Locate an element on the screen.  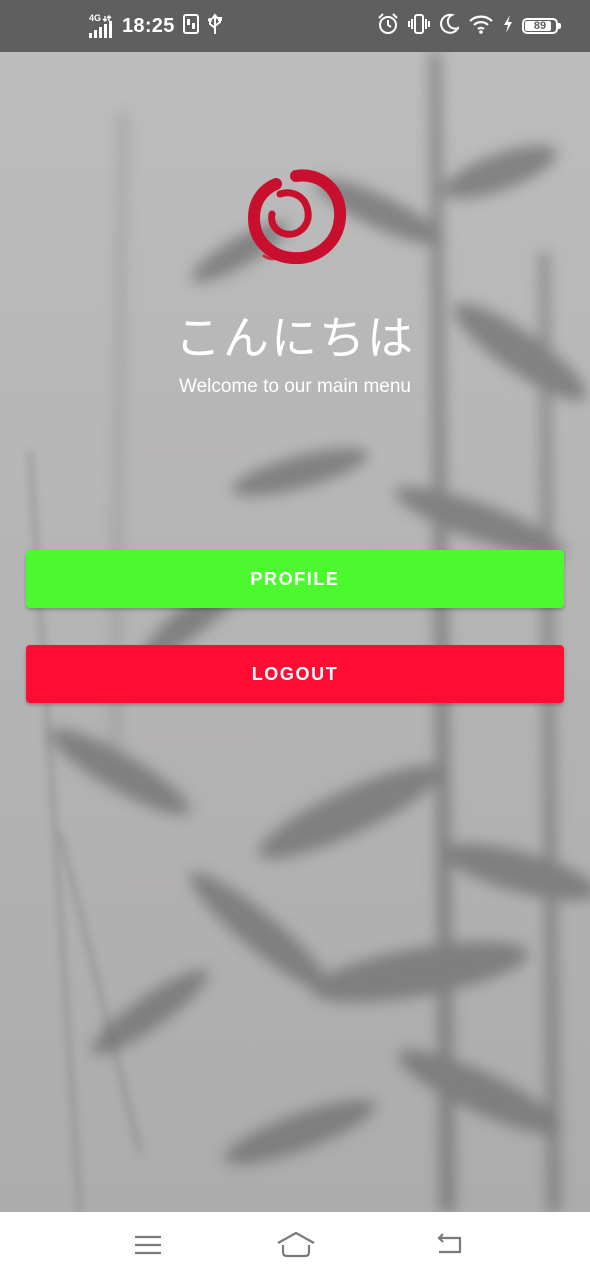
moon-icon is located at coordinates (450, 26).